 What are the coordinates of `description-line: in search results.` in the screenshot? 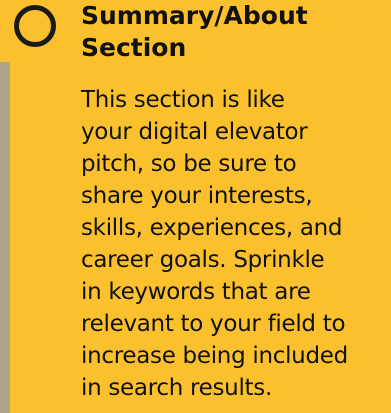 It's located at (176, 388).